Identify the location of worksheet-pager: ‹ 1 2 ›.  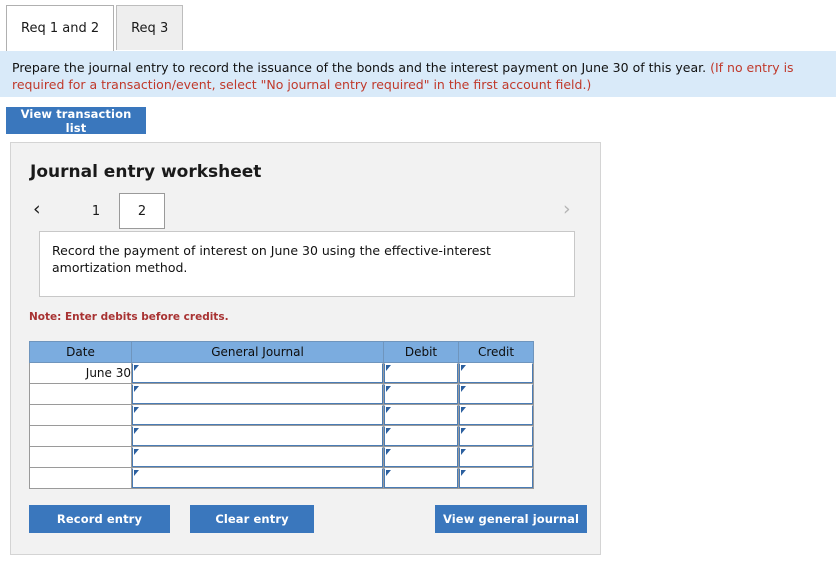
(306, 211).